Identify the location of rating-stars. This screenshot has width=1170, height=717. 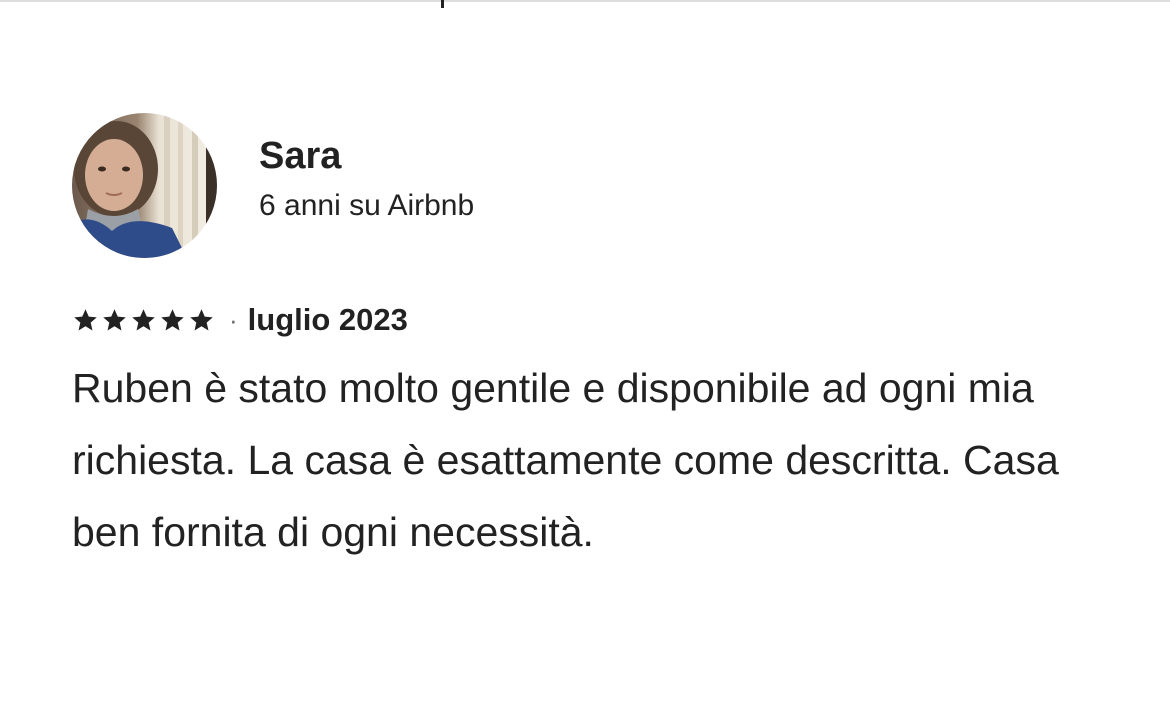
(143, 320).